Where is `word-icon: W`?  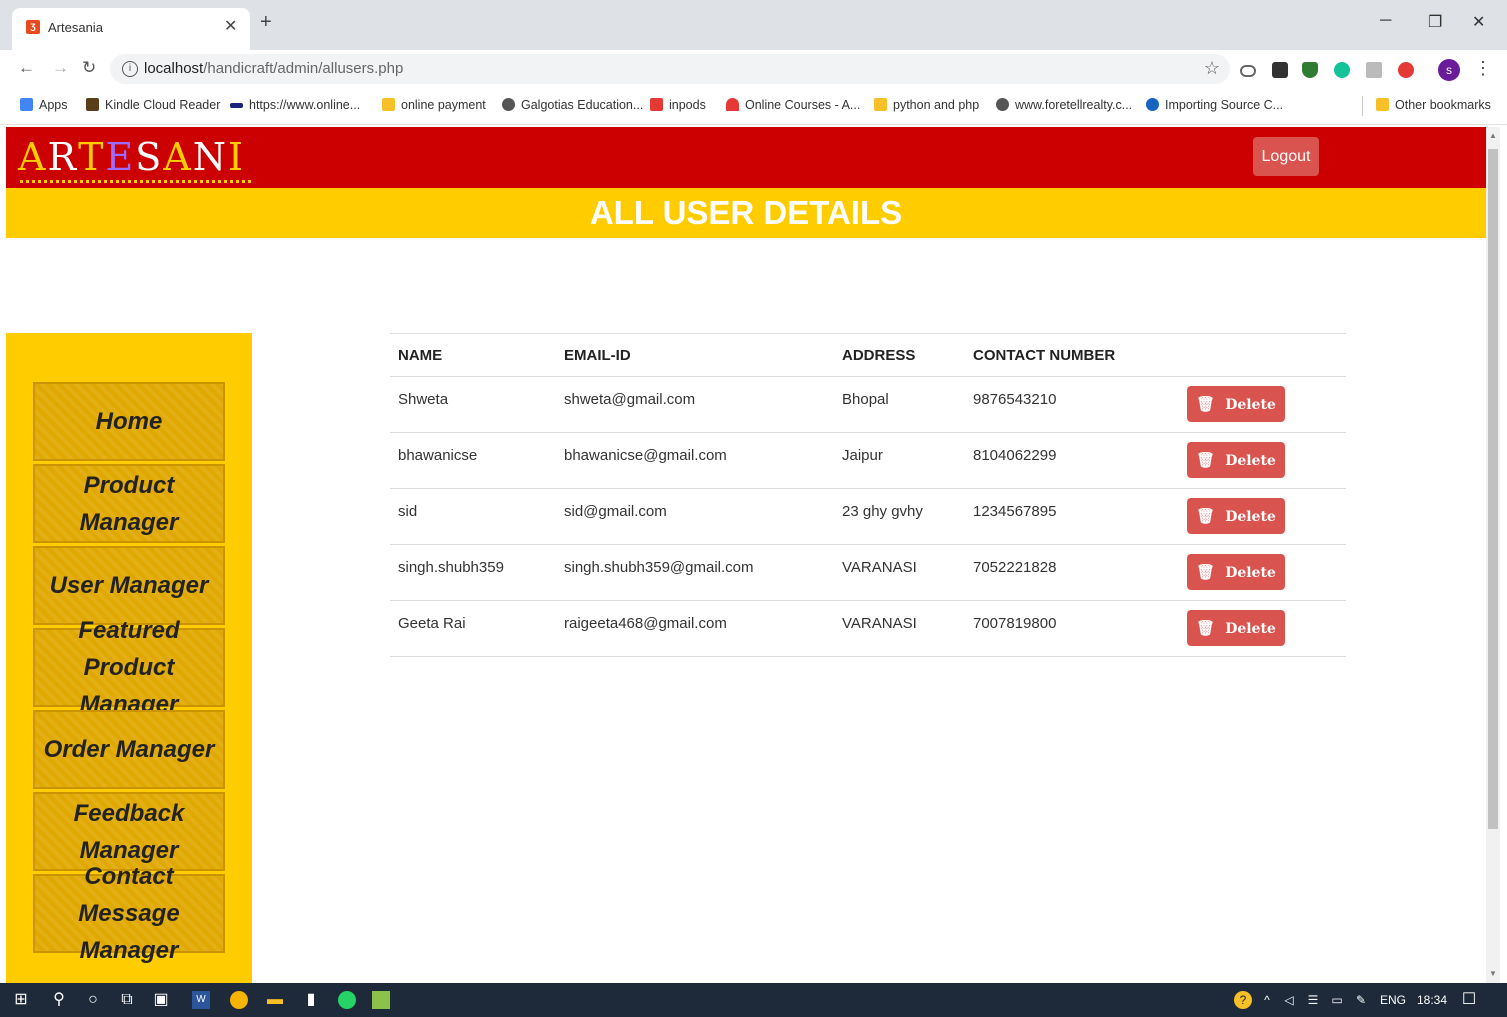
word-icon: W is located at coordinates (201, 1000).